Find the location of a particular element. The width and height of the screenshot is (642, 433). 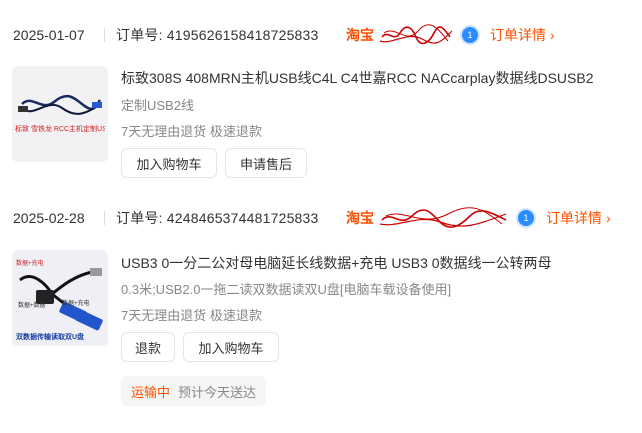

product-title: USB3 0一分二公对母电脑延长线数据+充电 USB3 0数据线一公转两母 is located at coordinates (336, 263).